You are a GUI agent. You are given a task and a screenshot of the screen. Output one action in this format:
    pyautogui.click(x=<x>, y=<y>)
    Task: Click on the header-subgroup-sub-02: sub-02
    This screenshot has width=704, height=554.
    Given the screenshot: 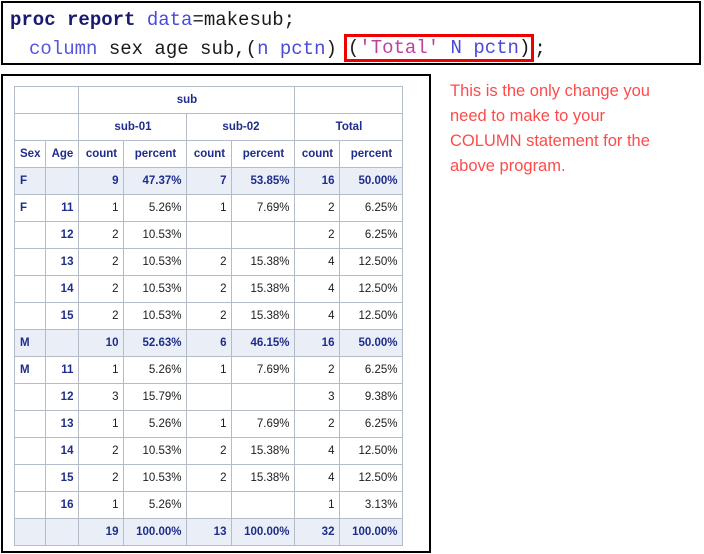 What is the action you would take?
    pyautogui.click(x=241, y=127)
    